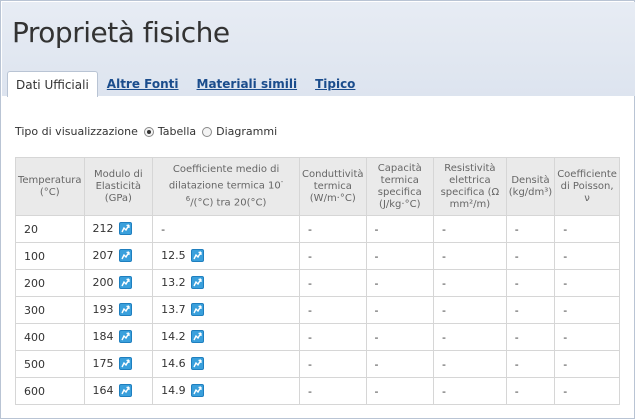 The height and width of the screenshot is (419, 635). I want to click on radio-tabella, so click(148, 131).